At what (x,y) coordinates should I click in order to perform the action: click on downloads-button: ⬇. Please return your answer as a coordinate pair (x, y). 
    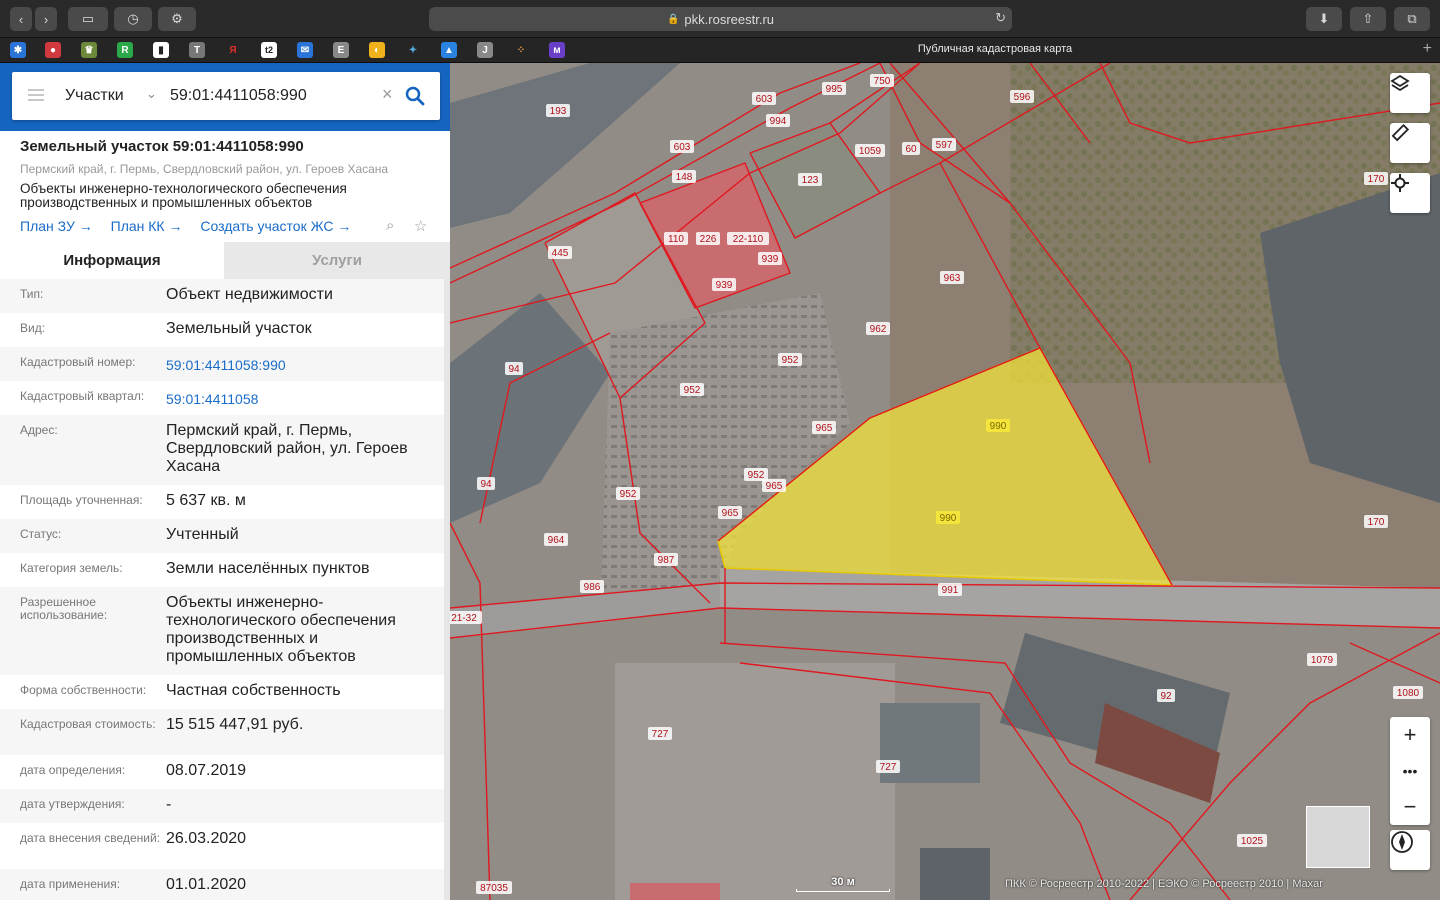
    Looking at the image, I should click on (1324, 19).